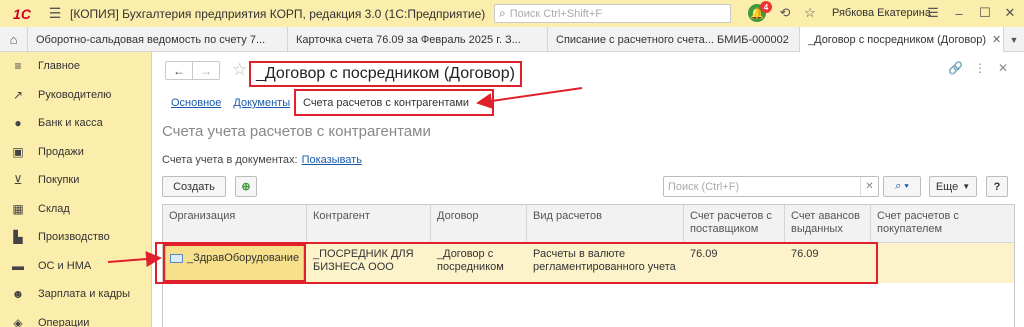 The height and width of the screenshot is (327, 1024). What do you see at coordinates (134, 259) in the screenshot?
I see `arrow-to-row` at bounding box center [134, 259].